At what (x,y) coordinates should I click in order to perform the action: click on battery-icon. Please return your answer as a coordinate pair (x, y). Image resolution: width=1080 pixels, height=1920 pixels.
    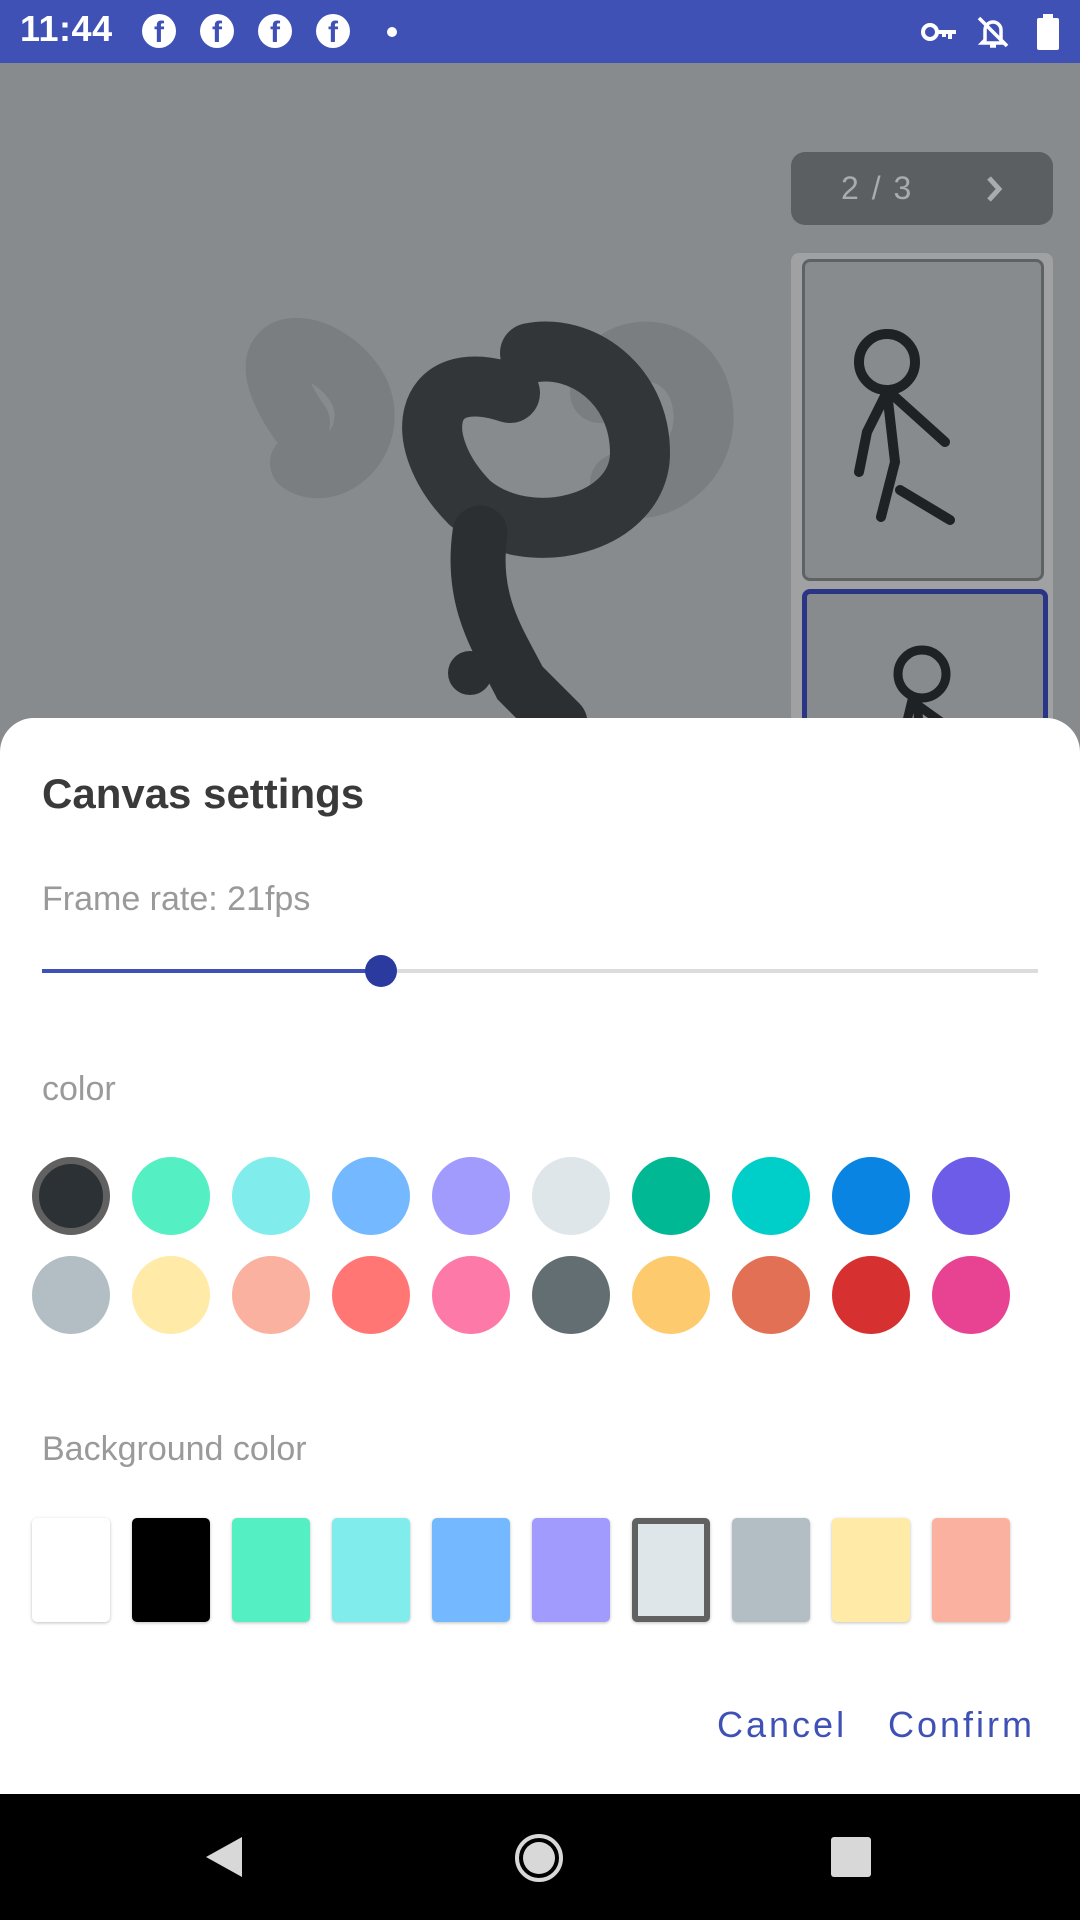
    Looking at the image, I should click on (1048, 32).